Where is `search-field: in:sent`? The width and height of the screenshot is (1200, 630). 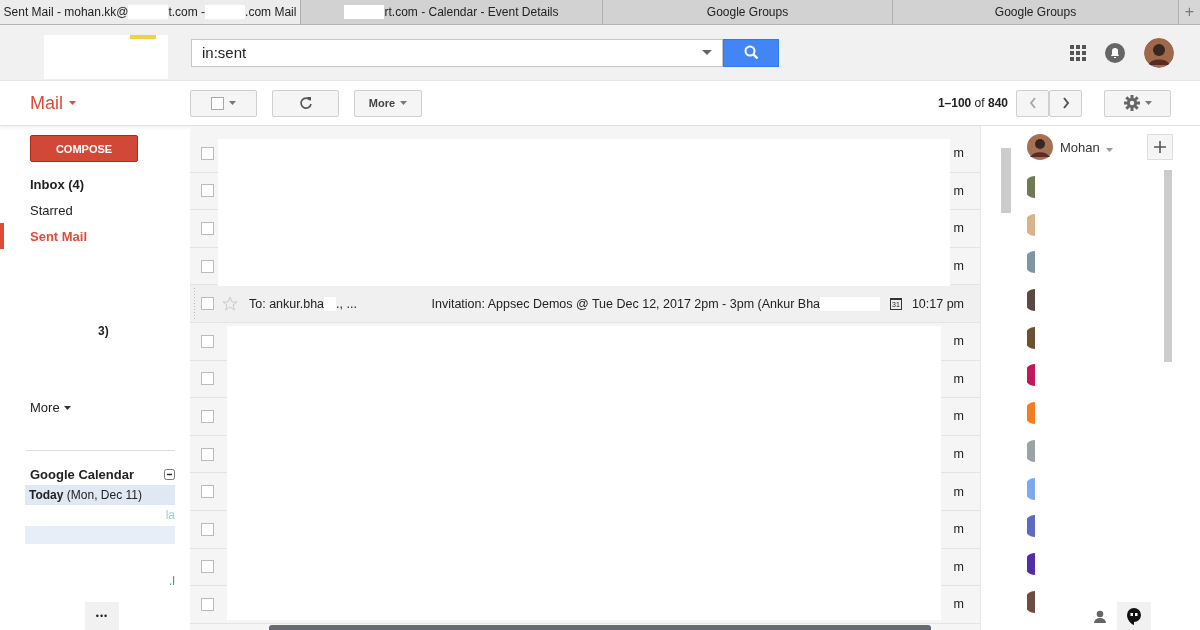 search-field: in:sent is located at coordinates (457, 52).